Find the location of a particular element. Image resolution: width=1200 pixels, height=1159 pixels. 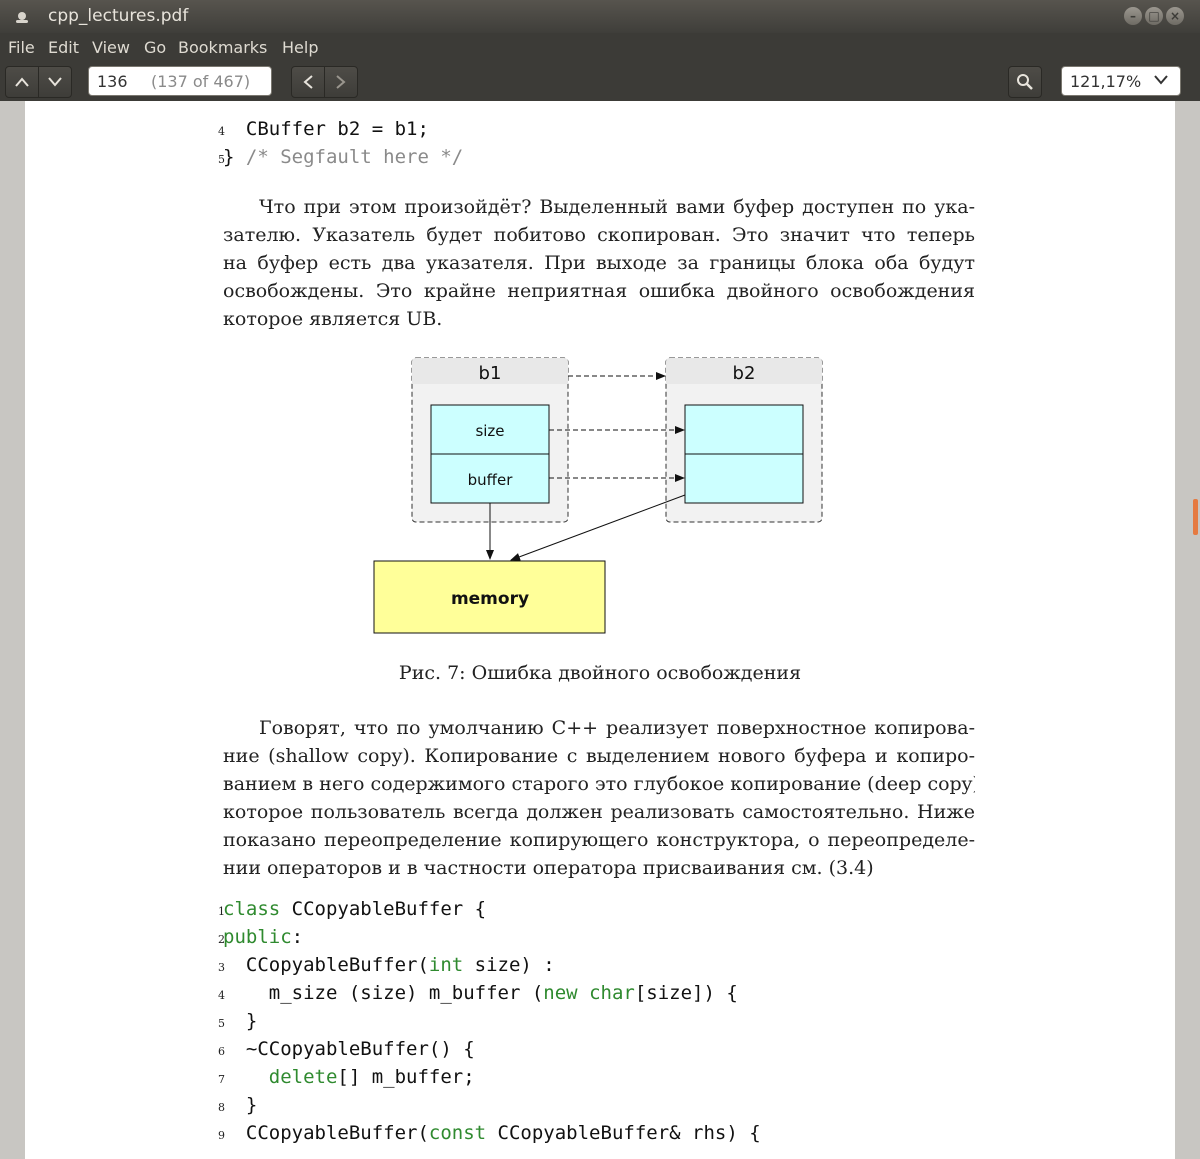

code-text: : is located at coordinates (297, 937).